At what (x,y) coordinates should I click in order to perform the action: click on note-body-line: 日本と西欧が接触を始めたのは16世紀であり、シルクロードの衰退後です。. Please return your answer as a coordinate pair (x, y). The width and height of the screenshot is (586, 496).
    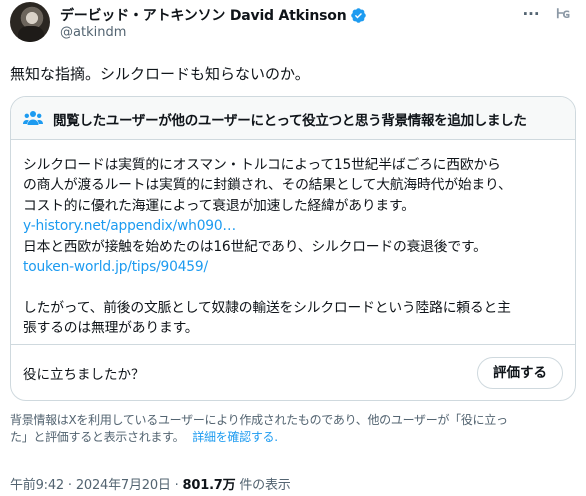
    Looking at the image, I should click on (255, 246).